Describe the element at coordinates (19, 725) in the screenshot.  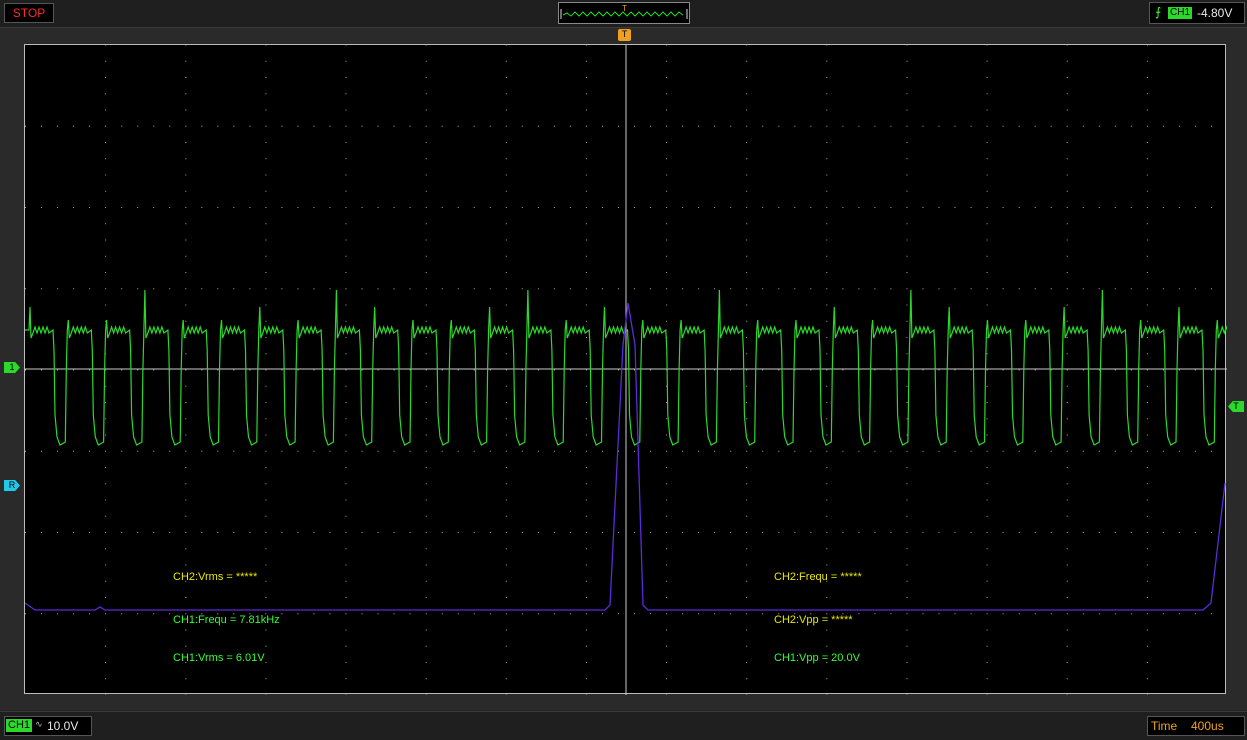
I see `ch1-badge: CH1` at that location.